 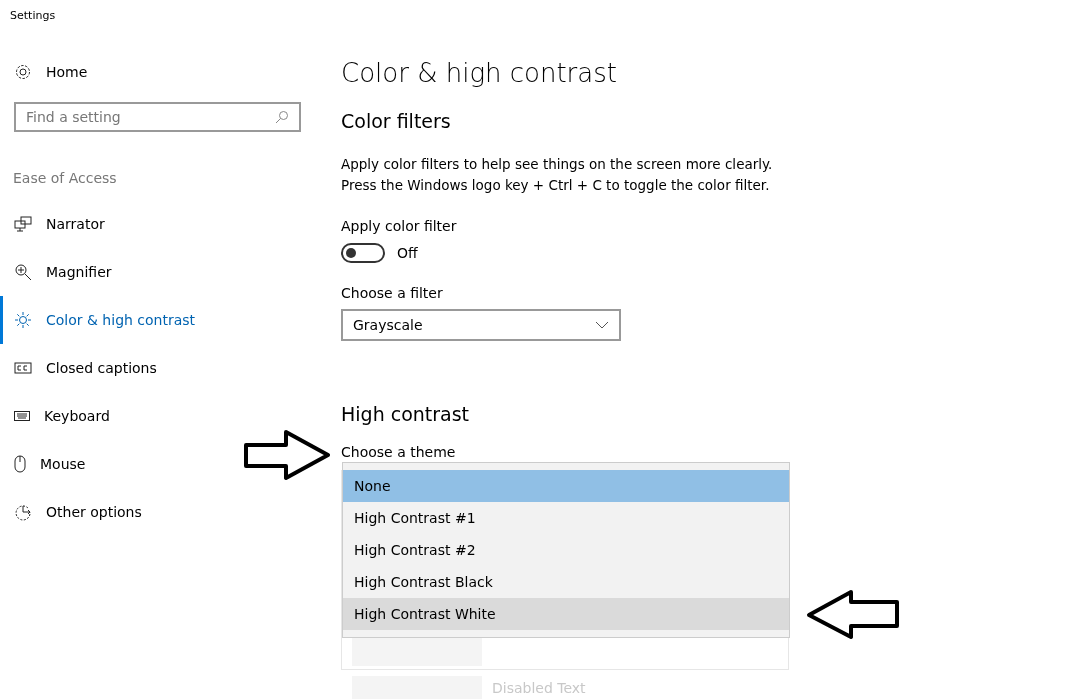 I want to click on keyboard-icon, so click(x=22, y=416).